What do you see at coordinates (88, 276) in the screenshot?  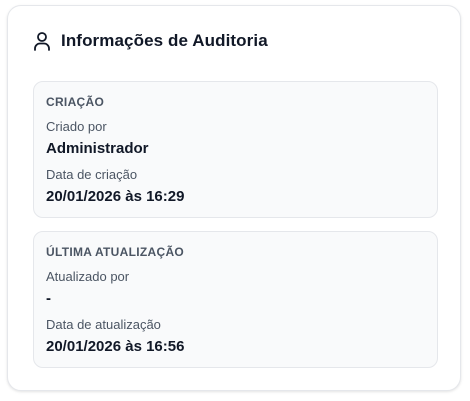 I see `updated-by-label: Atualizado por` at bounding box center [88, 276].